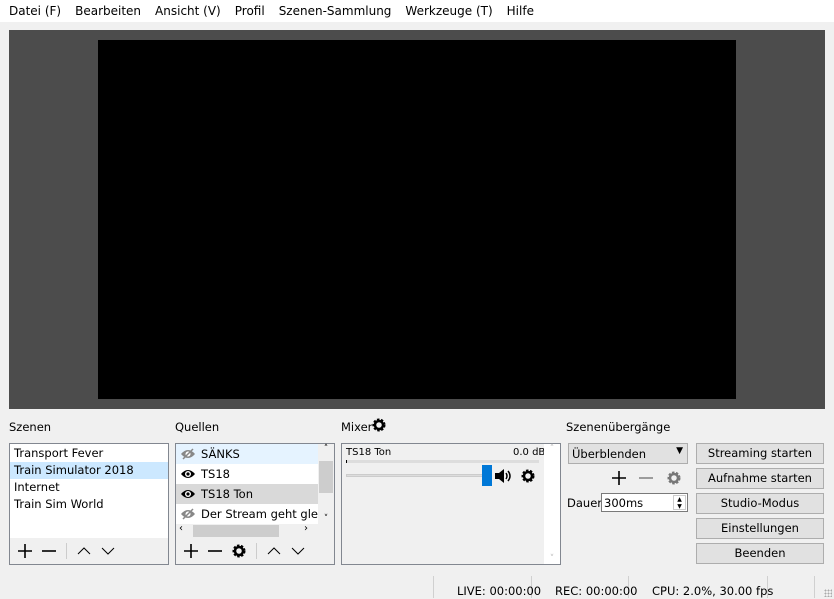  What do you see at coordinates (247, 454) in the screenshot?
I see `source-item: SÄNKS` at bounding box center [247, 454].